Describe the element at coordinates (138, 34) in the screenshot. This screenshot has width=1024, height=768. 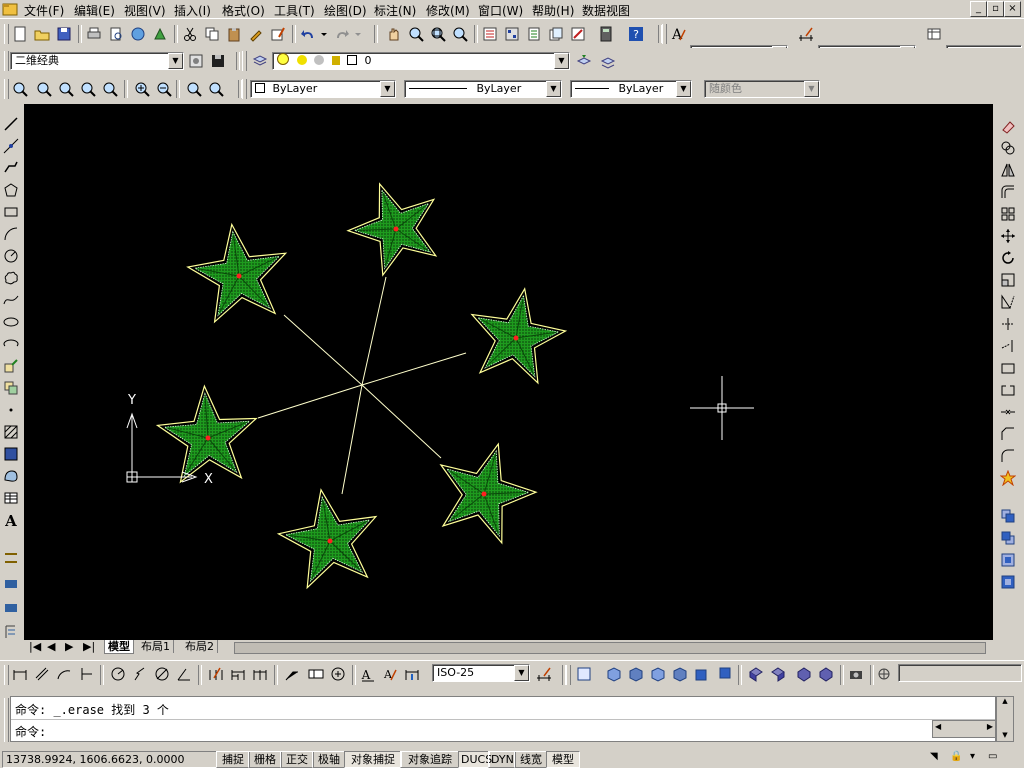
I see `publish-icon` at that location.